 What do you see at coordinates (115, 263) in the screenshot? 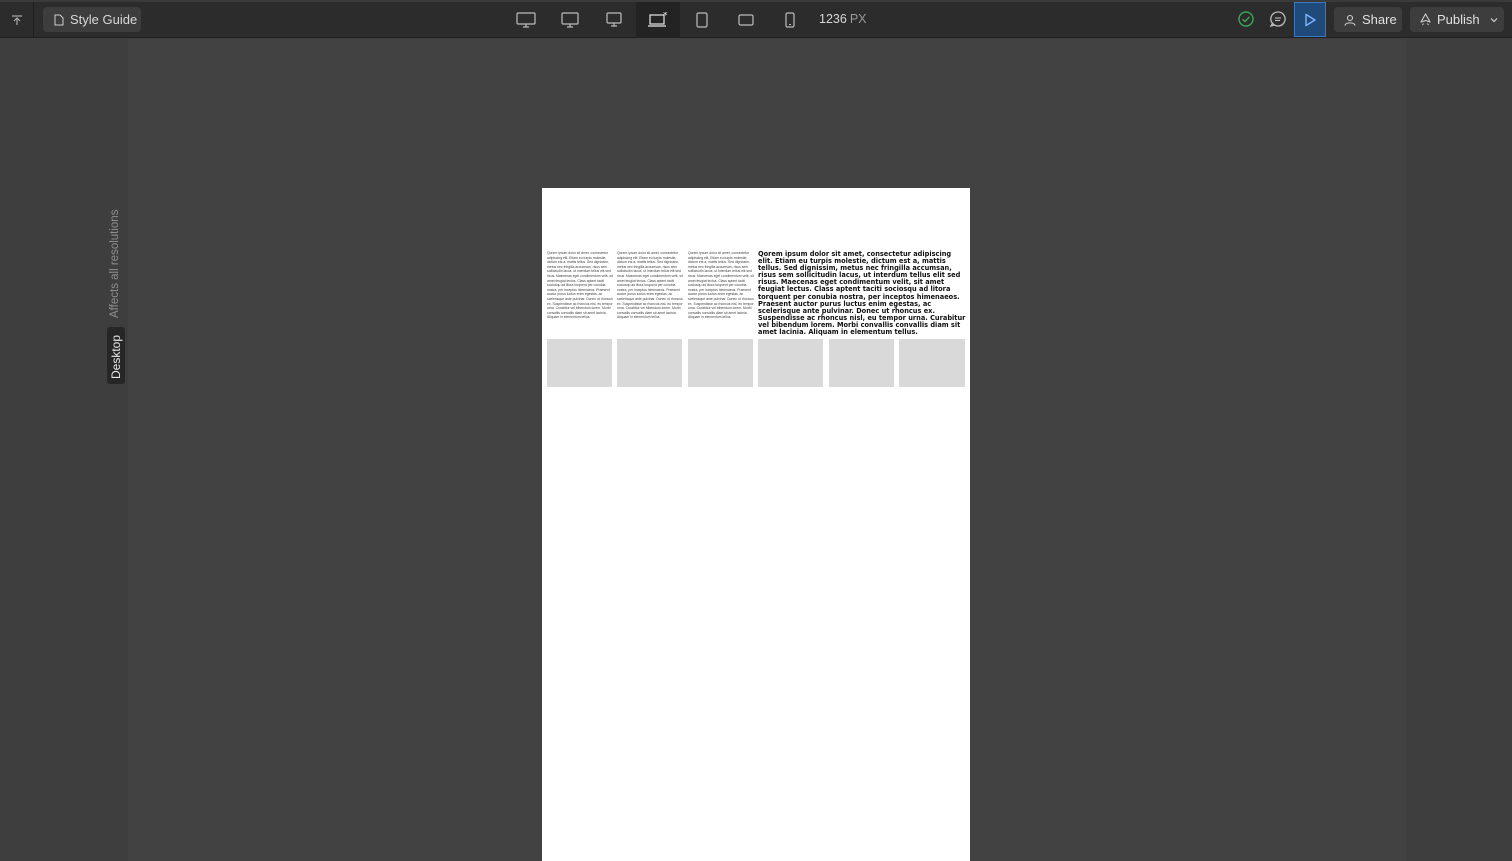
I see `affects-all-resolutions-label: Affects all resolutions` at bounding box center [115, 263].